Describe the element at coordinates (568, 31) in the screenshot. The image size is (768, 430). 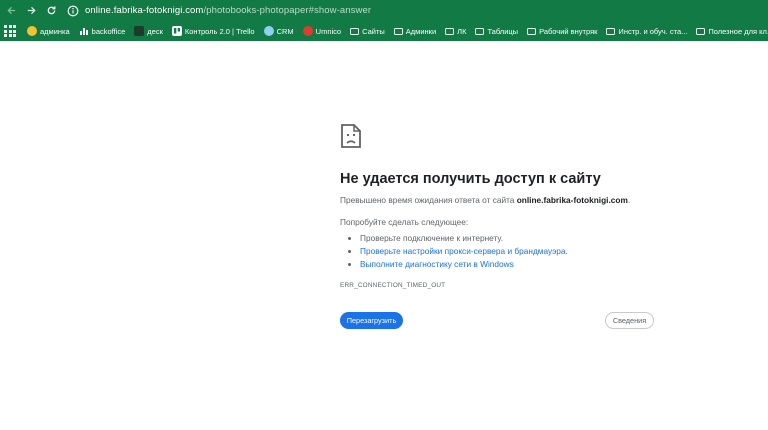
I see `bookmark-label: Рабочий внутряк` at that location.